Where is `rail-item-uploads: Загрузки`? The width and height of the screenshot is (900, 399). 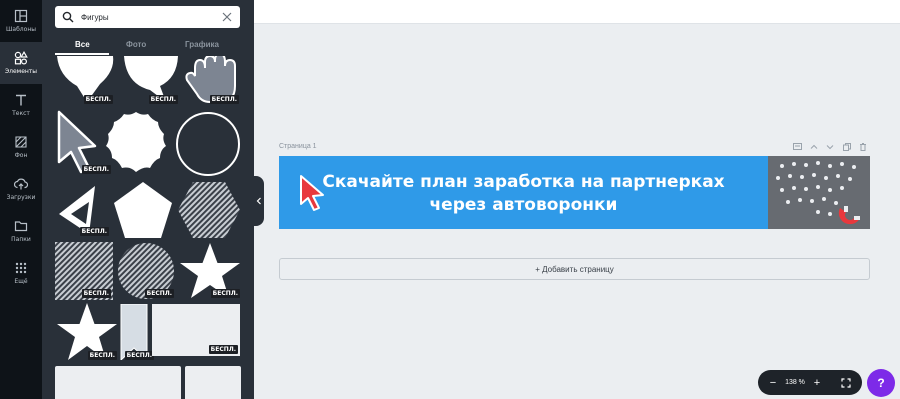 rail-item-uploads: Загрузки is located at coordinates (21, 189).